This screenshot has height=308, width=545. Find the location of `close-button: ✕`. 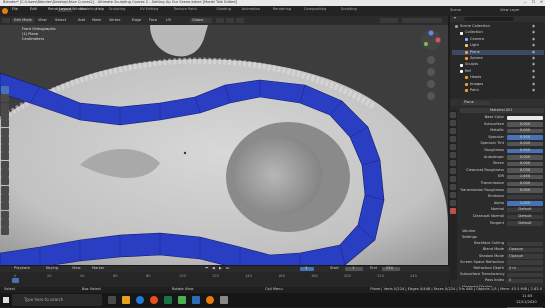

close-button: ✕ is located at coordinates (541, 2).